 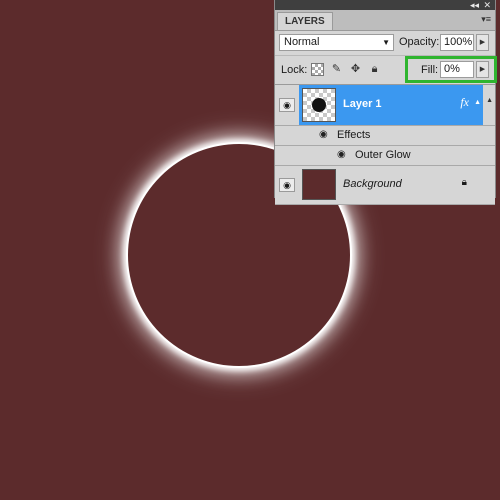 I want to click on scroll-up-icon: ▲, so click(x=489, y=100).